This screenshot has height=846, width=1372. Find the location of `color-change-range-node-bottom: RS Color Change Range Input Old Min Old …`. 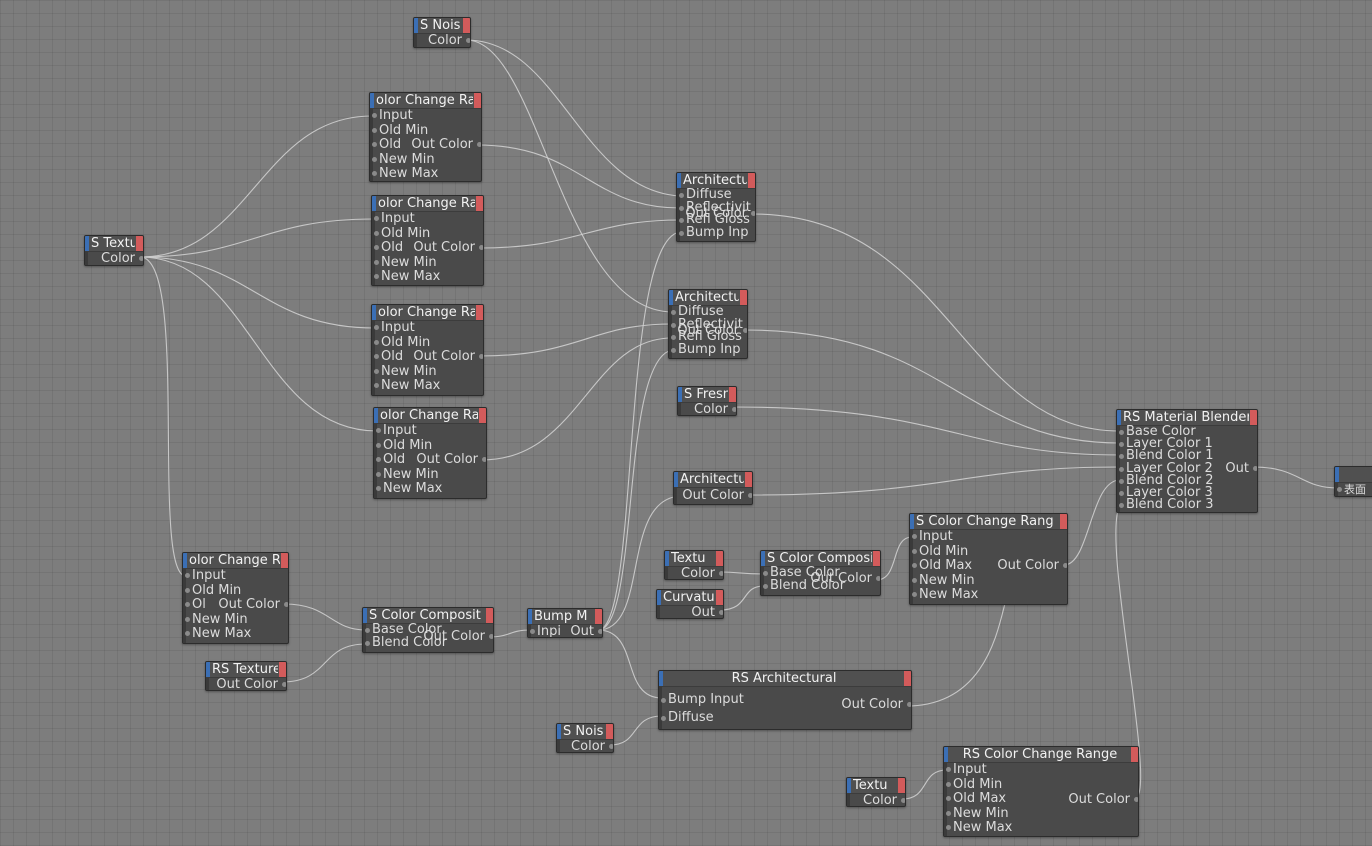

color-change-range-node-bottom: RS Color Change Range Input Old Min Old … is located at coordinates (1041, 791).